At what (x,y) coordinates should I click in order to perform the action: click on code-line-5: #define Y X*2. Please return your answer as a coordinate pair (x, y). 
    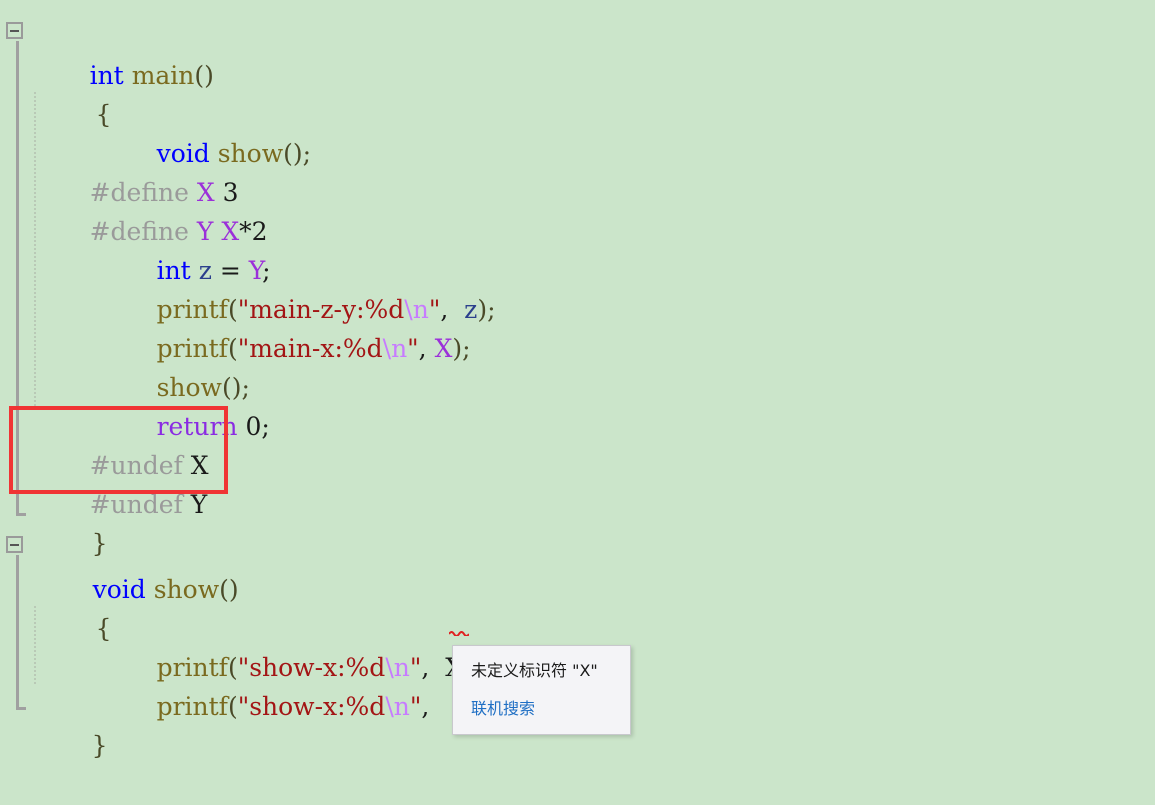
    Looking at the image, I should click on (577, 208).